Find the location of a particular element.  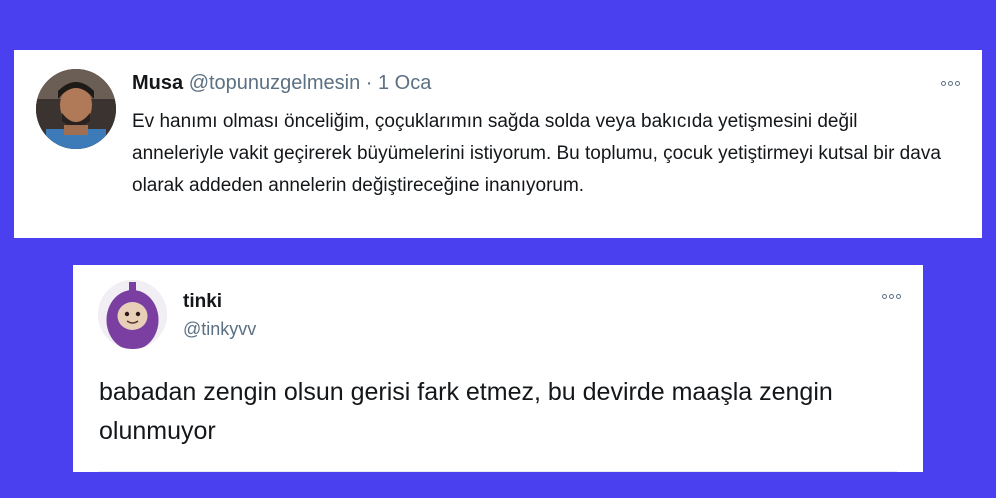

display-name: Musa is located at coordinates (157, 83).